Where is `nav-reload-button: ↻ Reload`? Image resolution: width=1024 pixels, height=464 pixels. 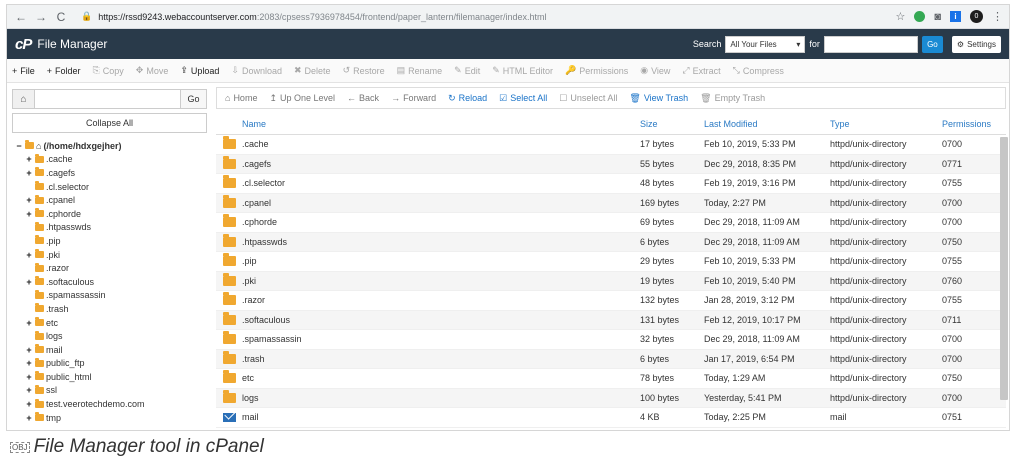
nav-reload-button: ↻ Reload is located at coordinates (467, 98).